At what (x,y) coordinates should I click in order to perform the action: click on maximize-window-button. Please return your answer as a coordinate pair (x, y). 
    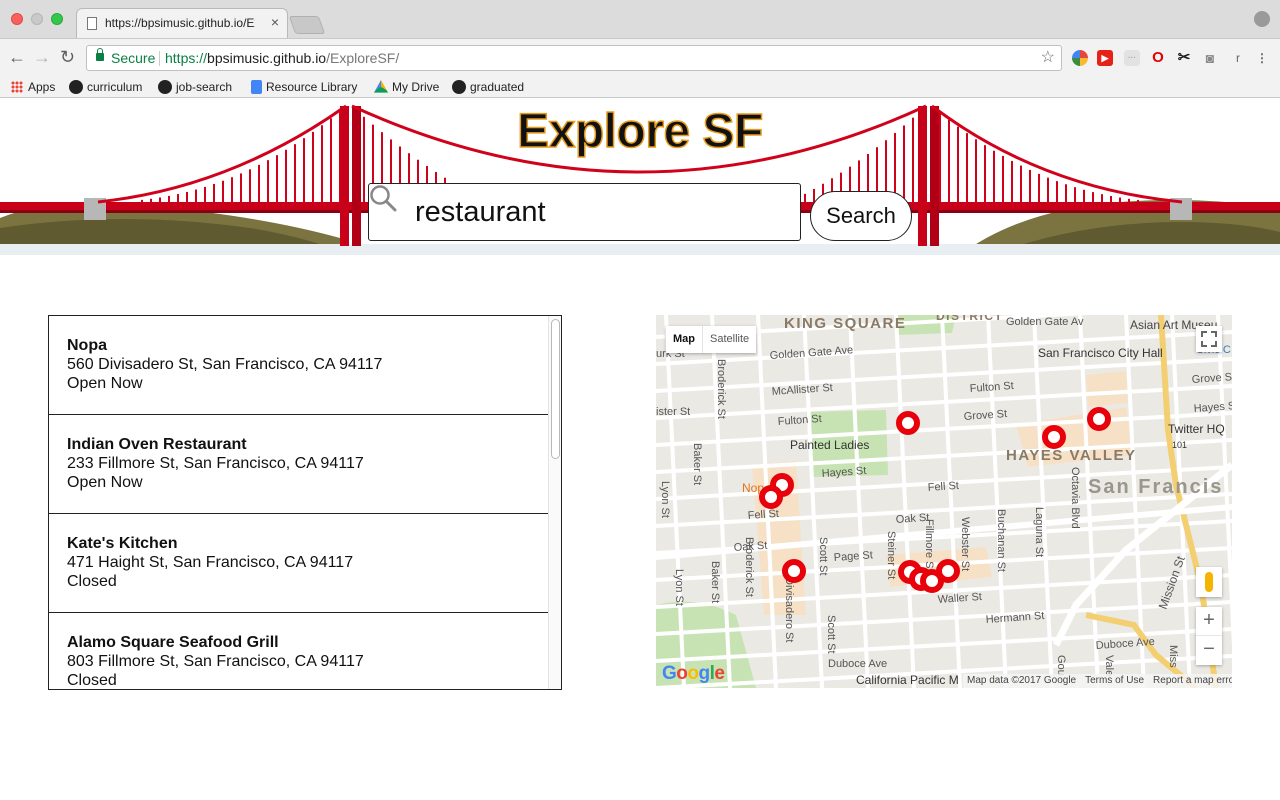
    Looking at the image, I should click on (57, 19).